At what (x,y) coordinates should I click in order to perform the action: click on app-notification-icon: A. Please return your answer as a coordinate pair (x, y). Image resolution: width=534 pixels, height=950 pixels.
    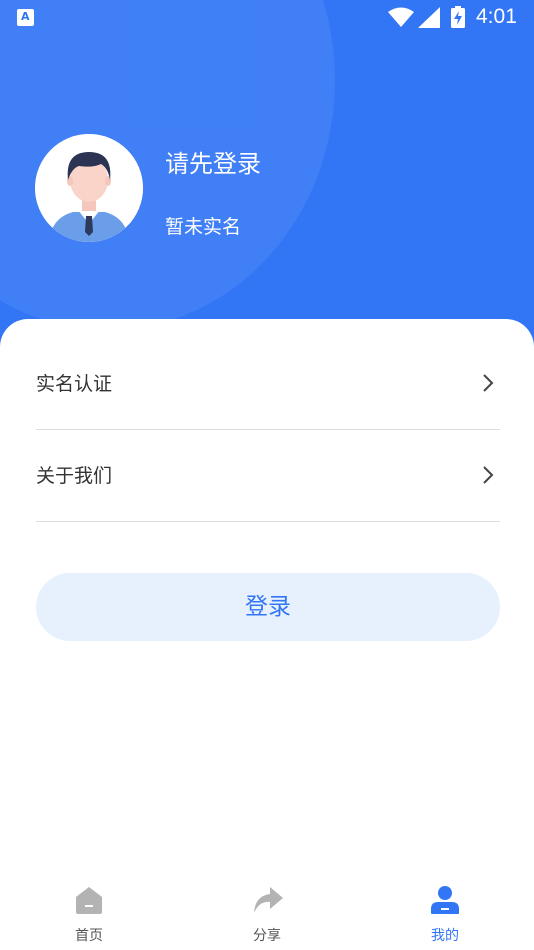
    Looking at the image, I should click on (25, 17).